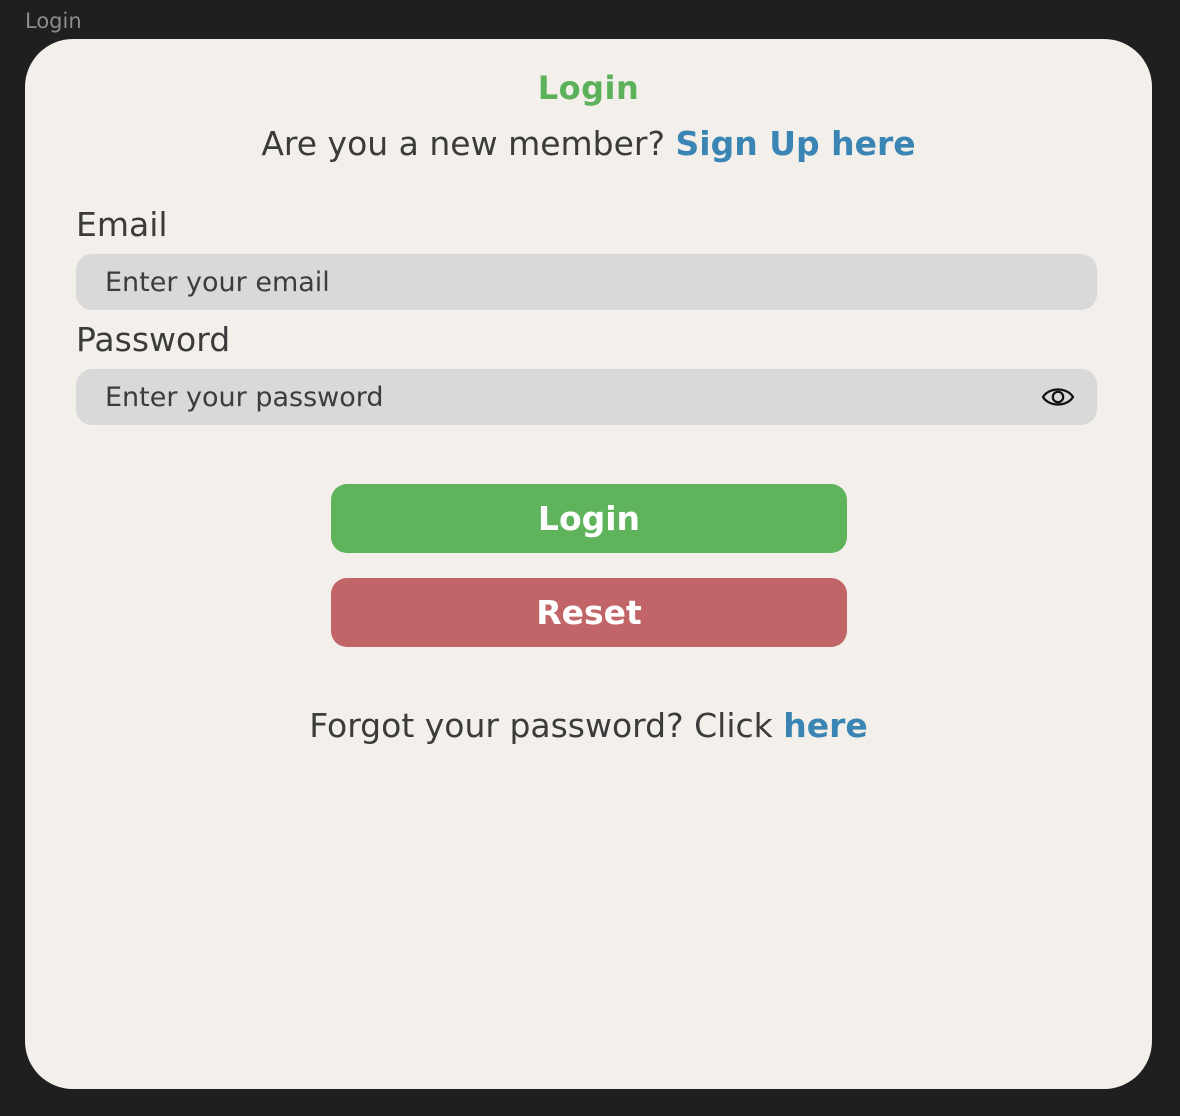 The width and height of the screenshot is (1180, 1116). What do you see at coordinates (589, 518) in the screenshot?
I see `login-button: Login` at bounding box center [589, 518].